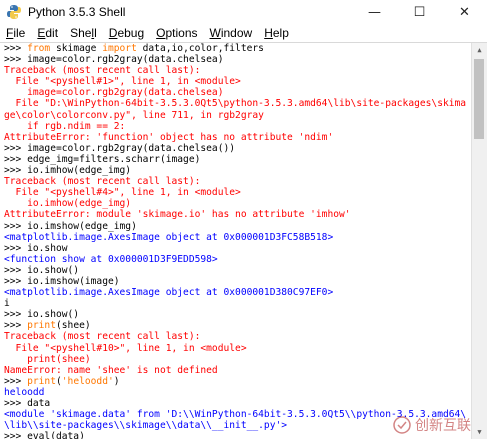  What do you see at coordinates (114, 60) in the screenshot?
I see `shell-text-segment: >>> image=color.rgb2gray(data.chelsea)` at bounding box center [114, 60].